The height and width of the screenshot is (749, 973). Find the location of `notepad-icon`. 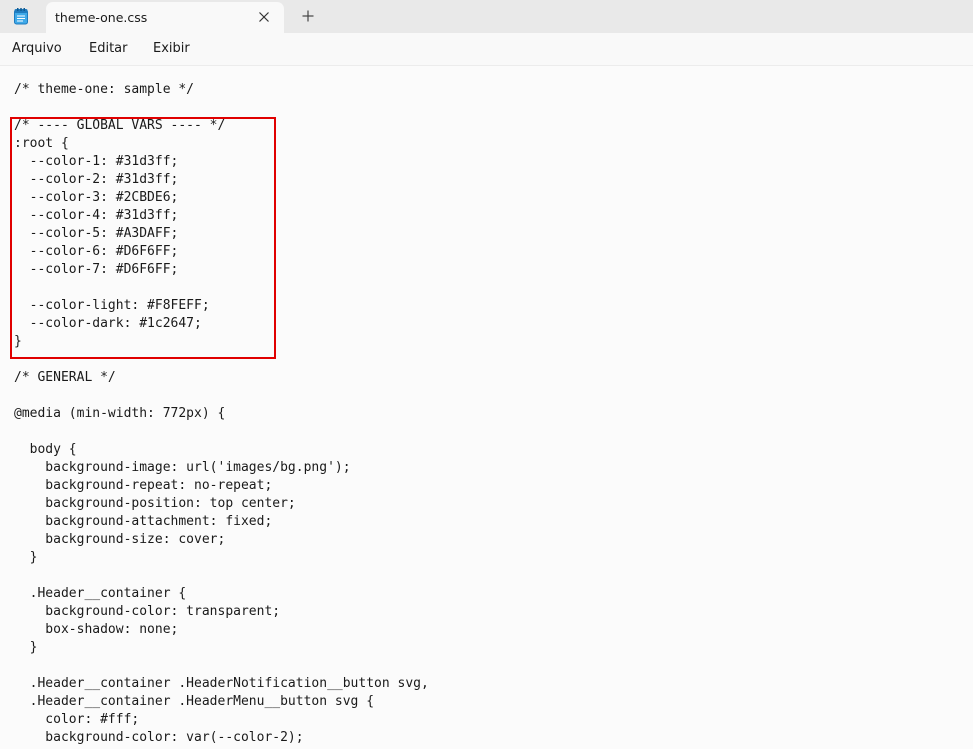

notepad-icon is located at coordinates (21, 16).